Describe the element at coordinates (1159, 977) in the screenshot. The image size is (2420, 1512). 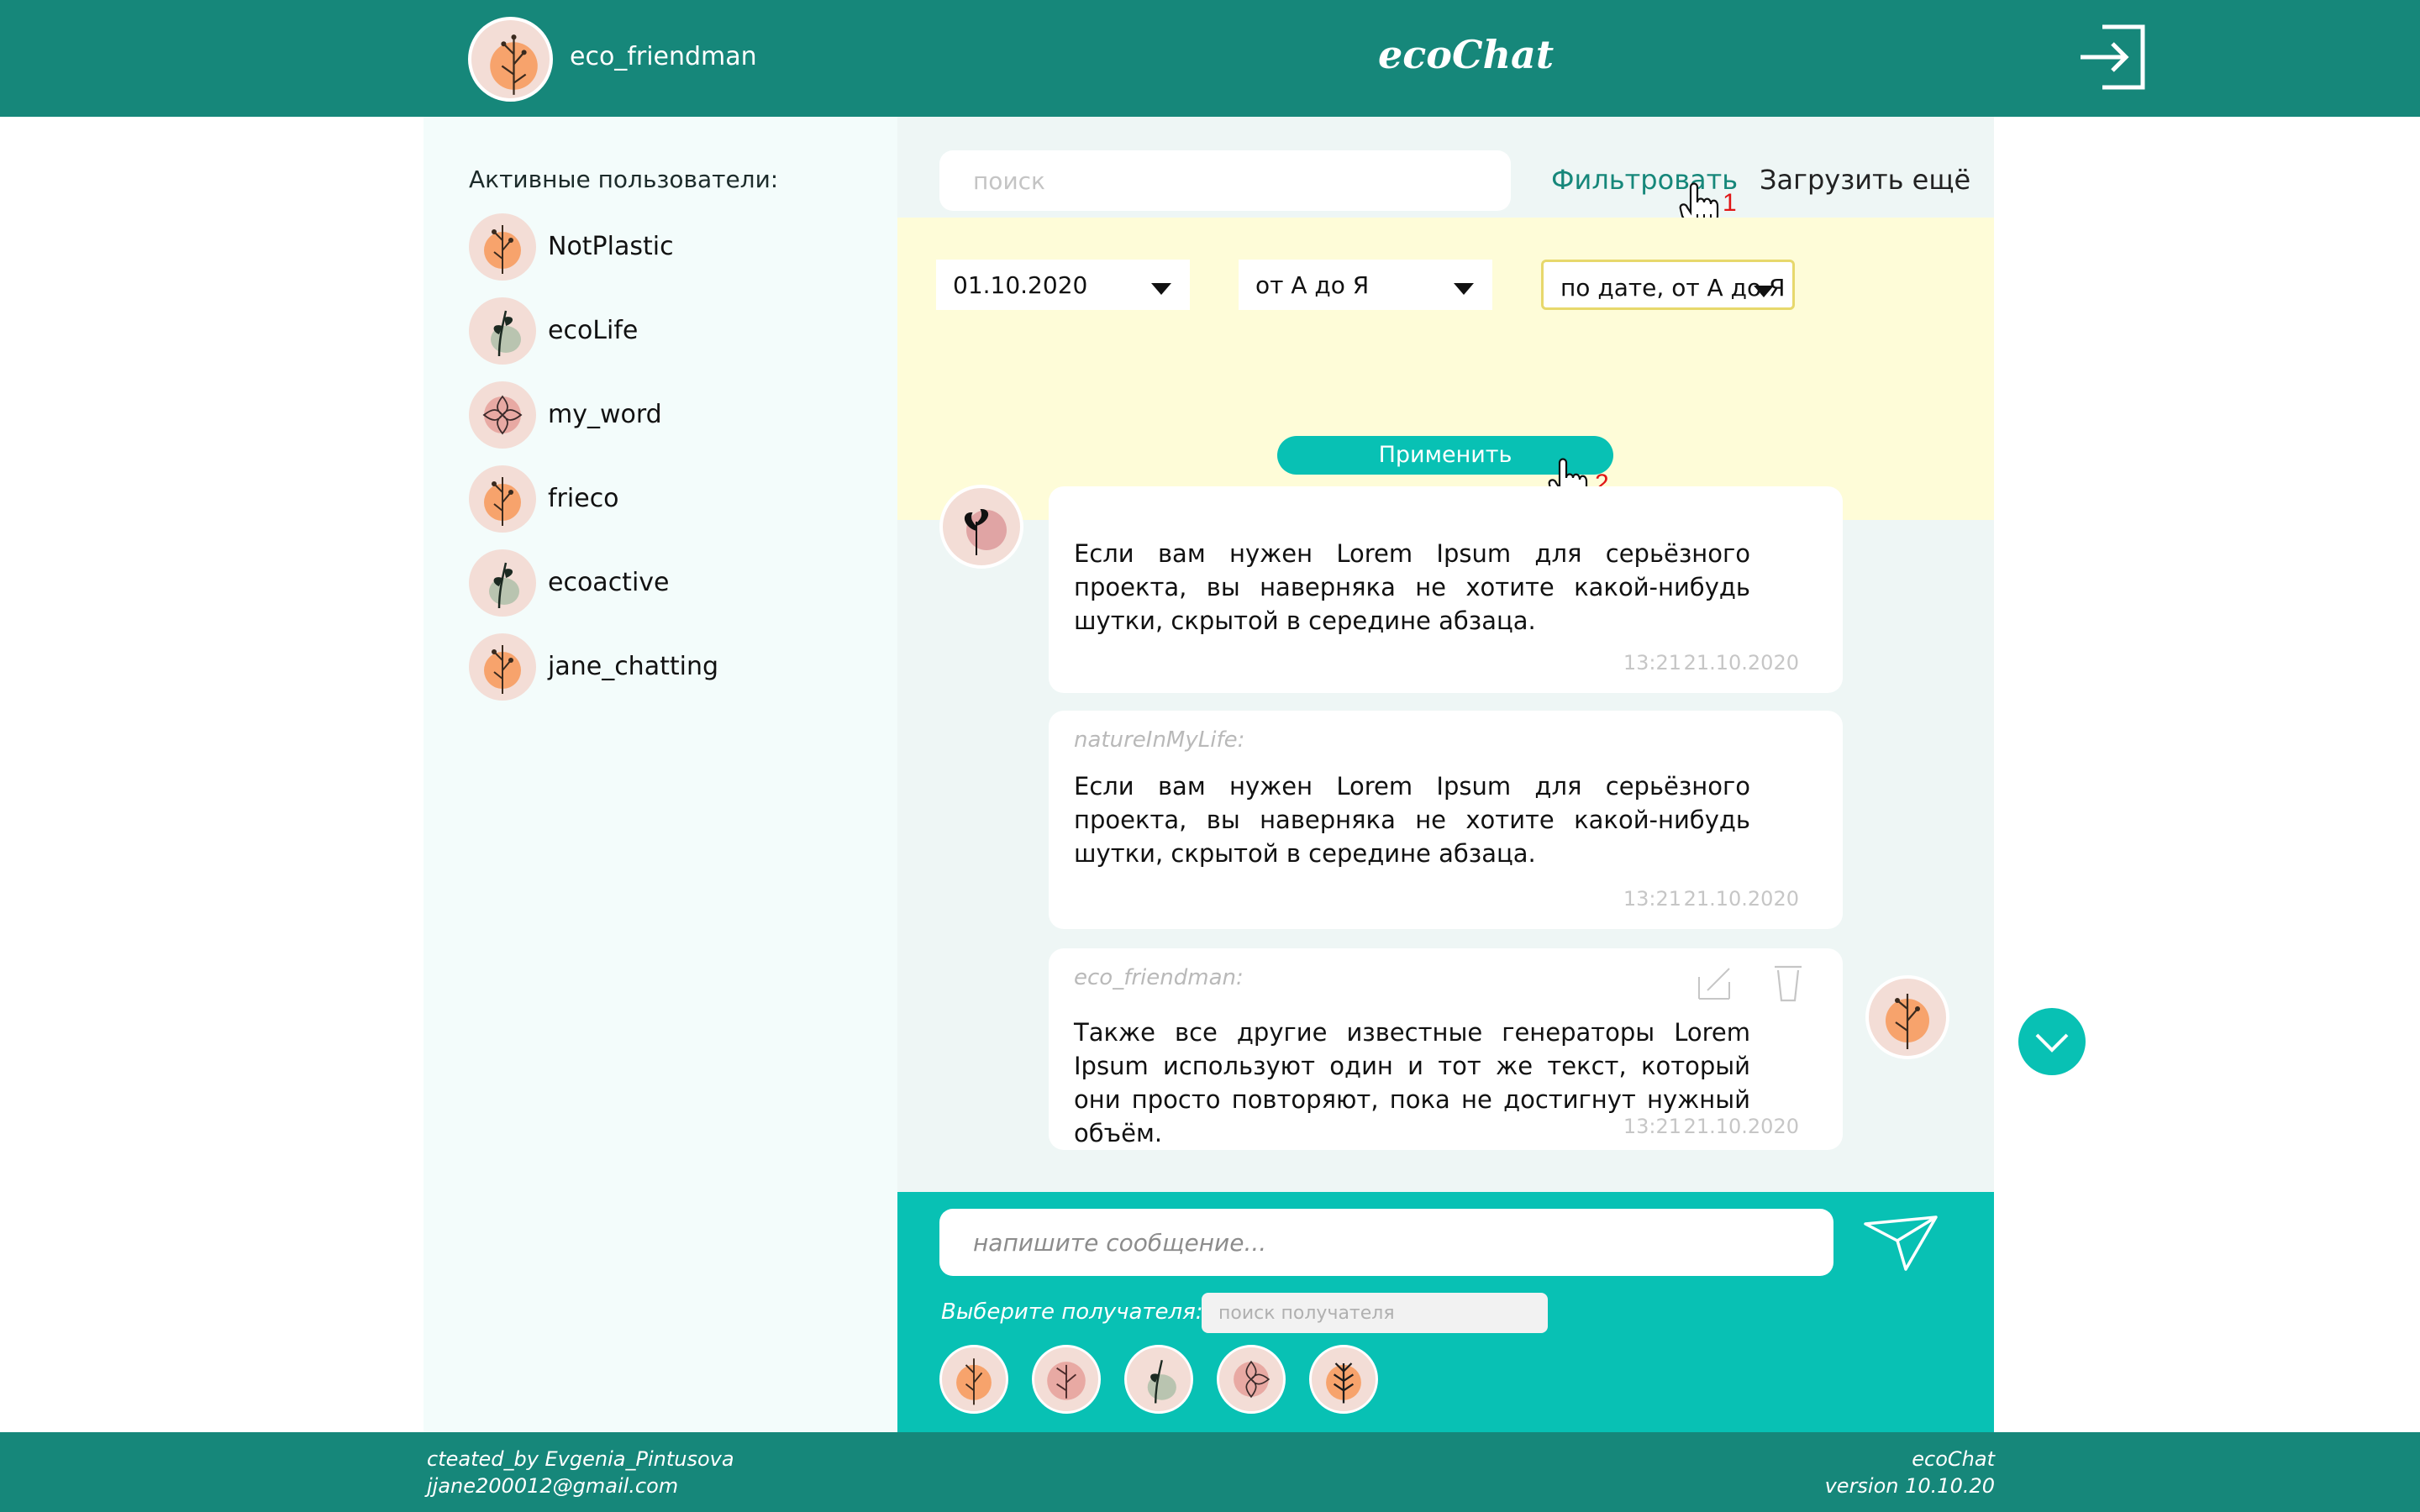
I see `message-author: eco_friendman:` at that location.